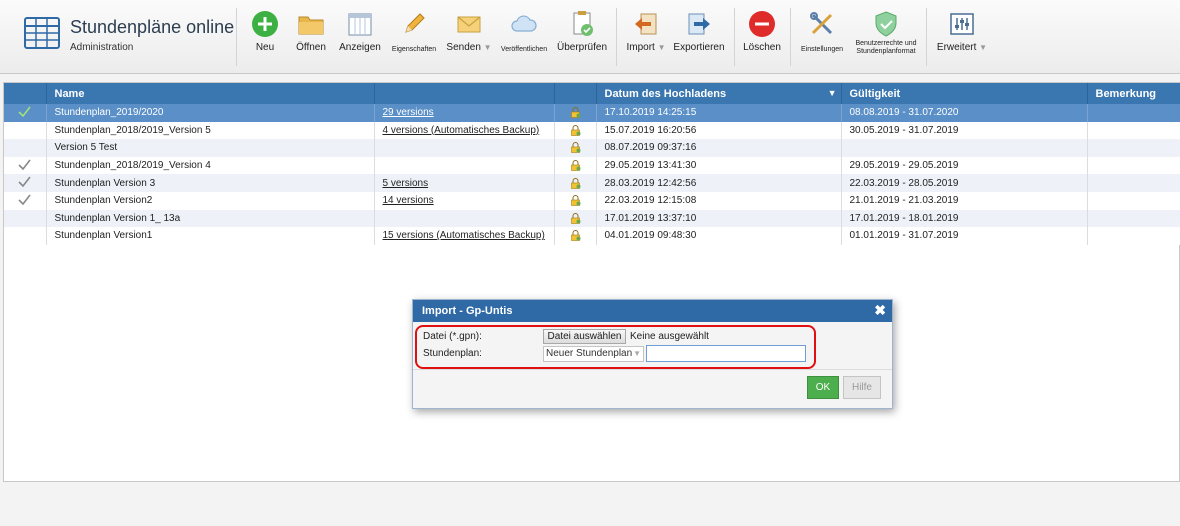  What do you see at coordinates (886, 37) in the screenshot?
I see `user-rights-button: Benutzerrechte und Stundenplanformat` at bounding box center [886, 37].